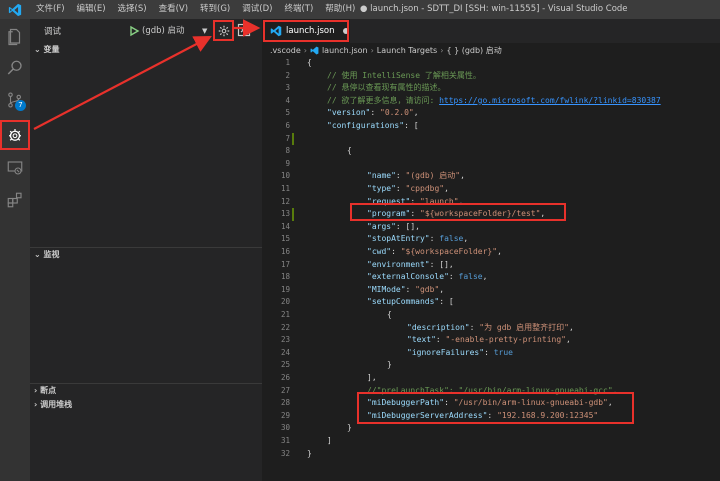 The image size is (720, 481). Describe the element at coordinates (438, 327) in the screenshot. I see `code-token: "description"` at that location.